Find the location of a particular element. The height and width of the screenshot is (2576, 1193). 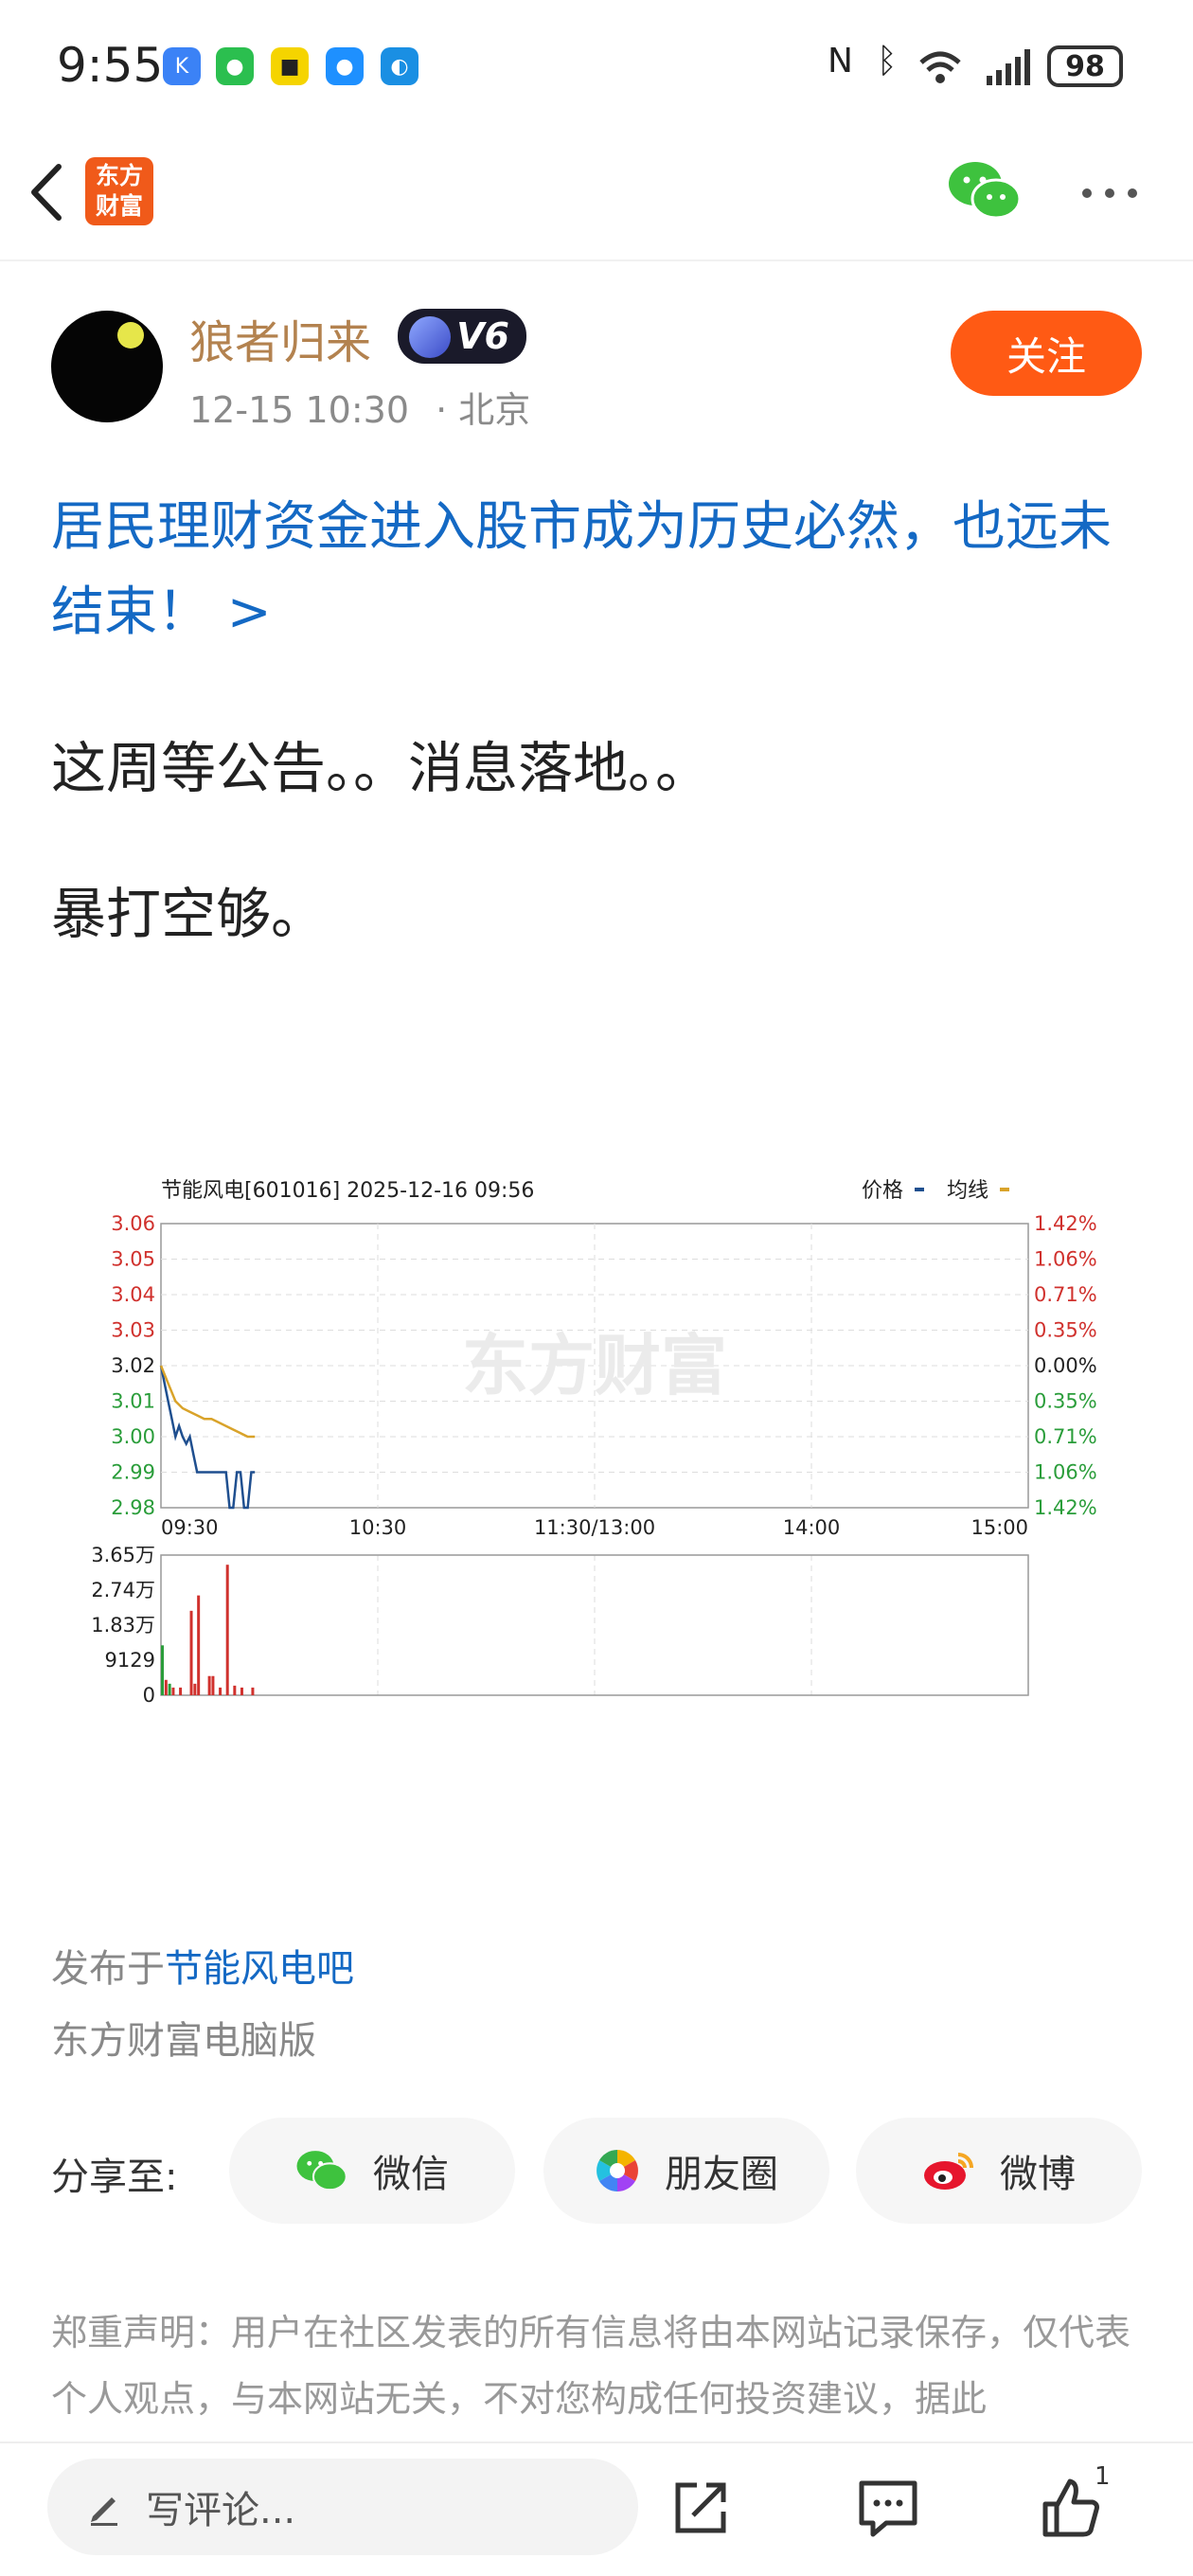

like-count: 1 is located at coordinates (1103, 2476).